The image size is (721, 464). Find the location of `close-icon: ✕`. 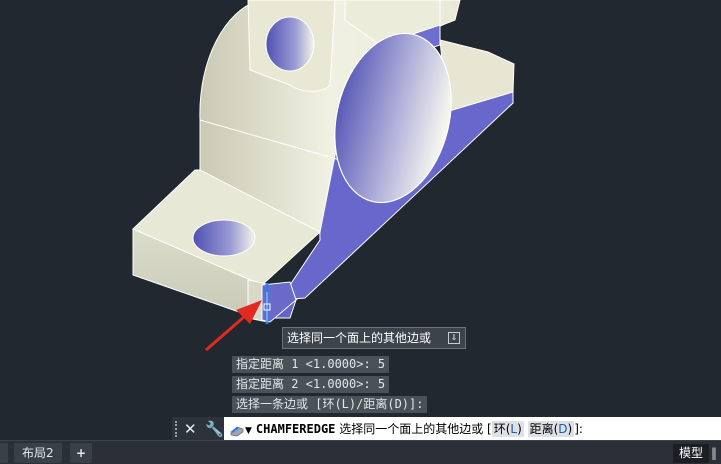

close-icon: ✕ is located at coordinates (190, 429).